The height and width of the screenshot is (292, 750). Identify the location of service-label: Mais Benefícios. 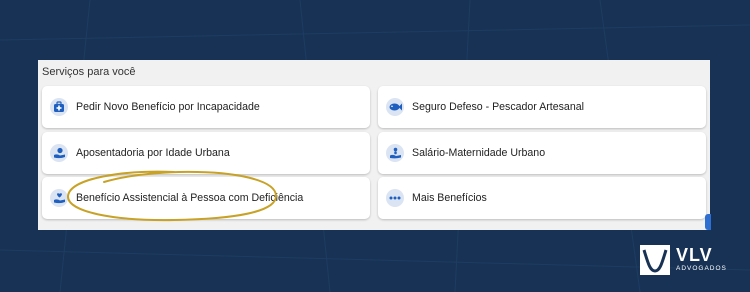
(449, 198).